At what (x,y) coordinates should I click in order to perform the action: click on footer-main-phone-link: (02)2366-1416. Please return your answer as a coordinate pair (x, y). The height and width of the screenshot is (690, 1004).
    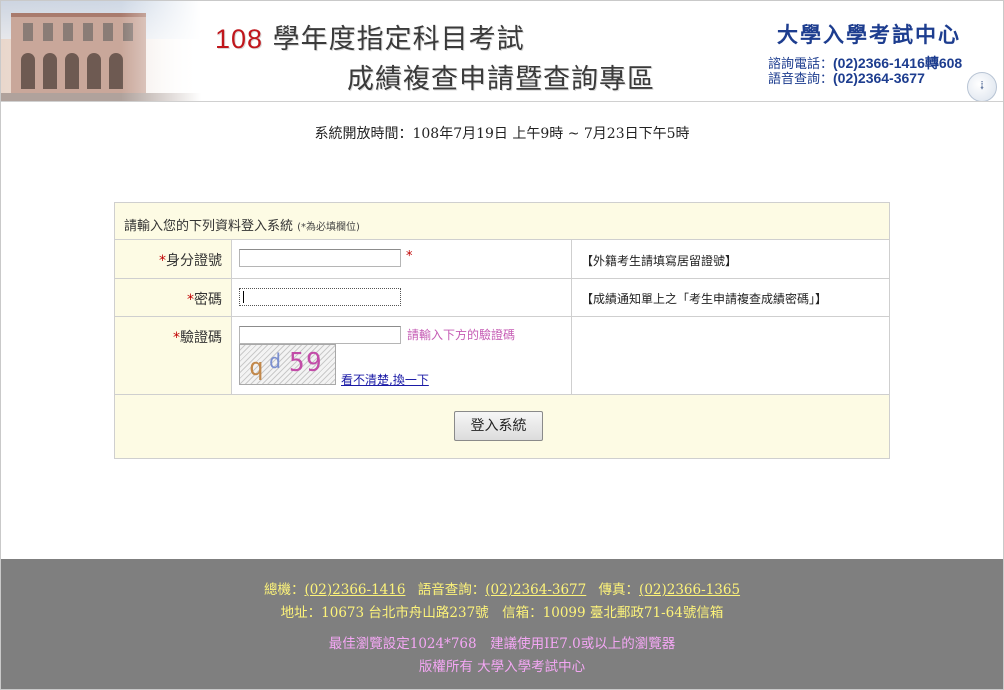
    Looking at the image, I should click on (354, 590).